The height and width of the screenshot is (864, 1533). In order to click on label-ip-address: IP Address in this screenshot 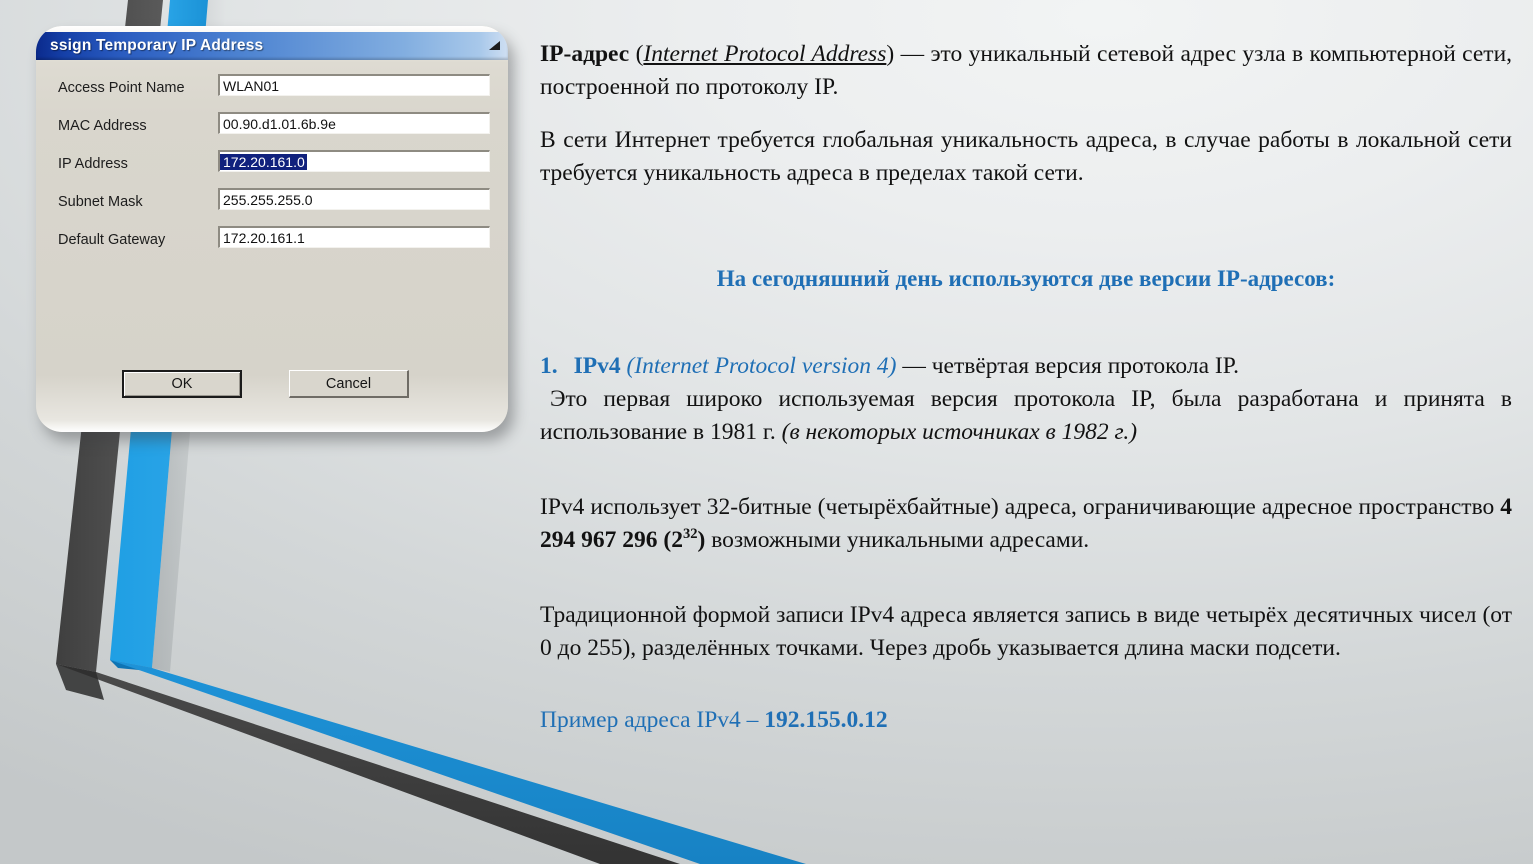, I will do `click(93, 164)`.